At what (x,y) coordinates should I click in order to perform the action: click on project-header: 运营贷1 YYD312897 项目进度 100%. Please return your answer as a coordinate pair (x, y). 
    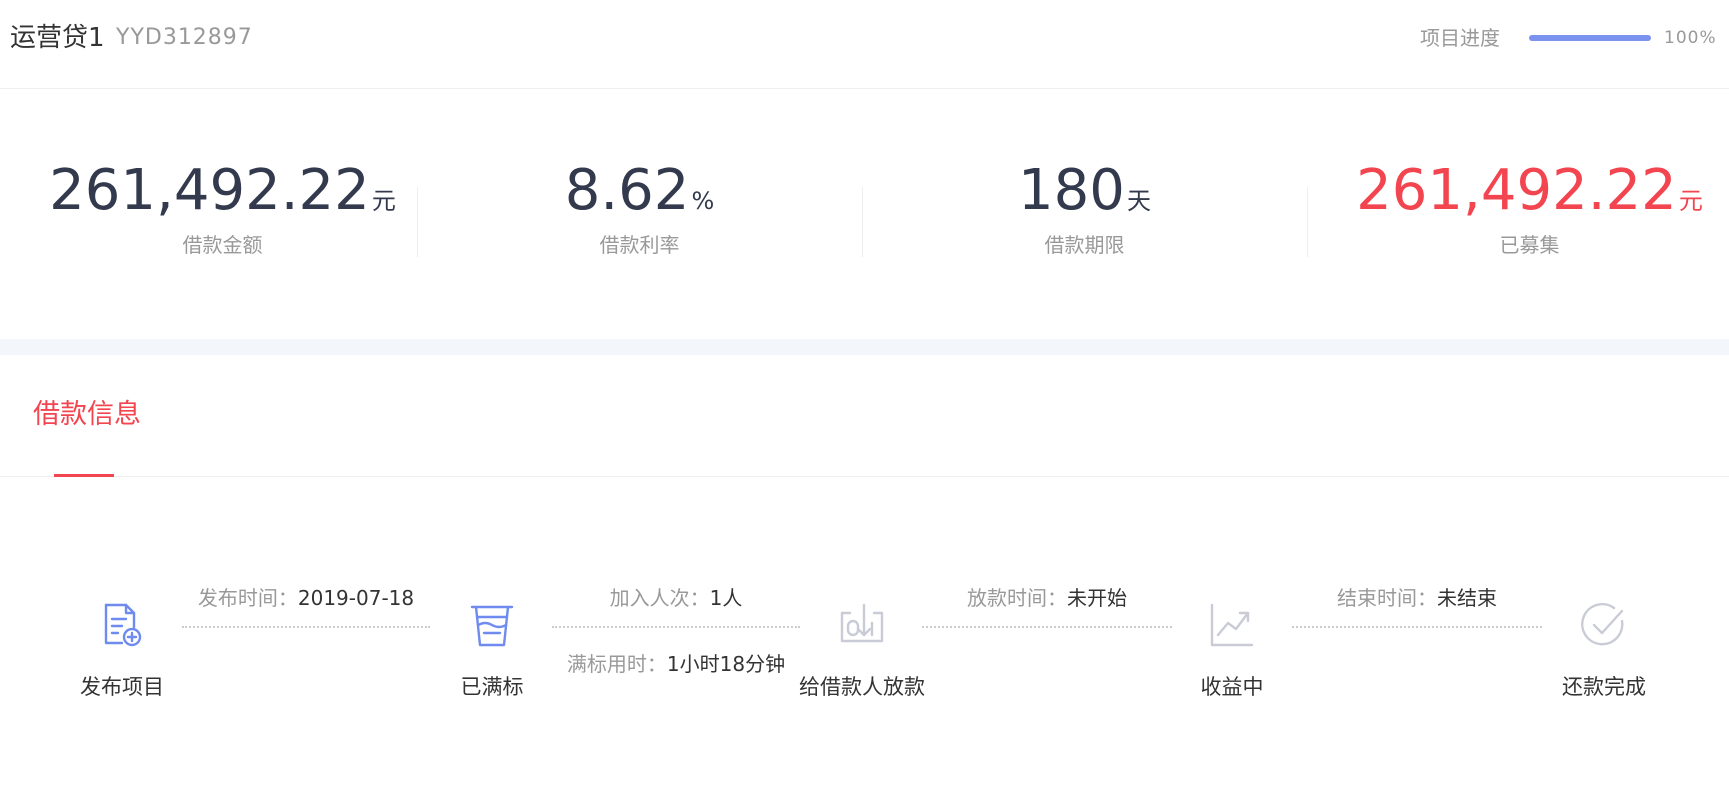
    Looking at the image, I should click on (864, 44).